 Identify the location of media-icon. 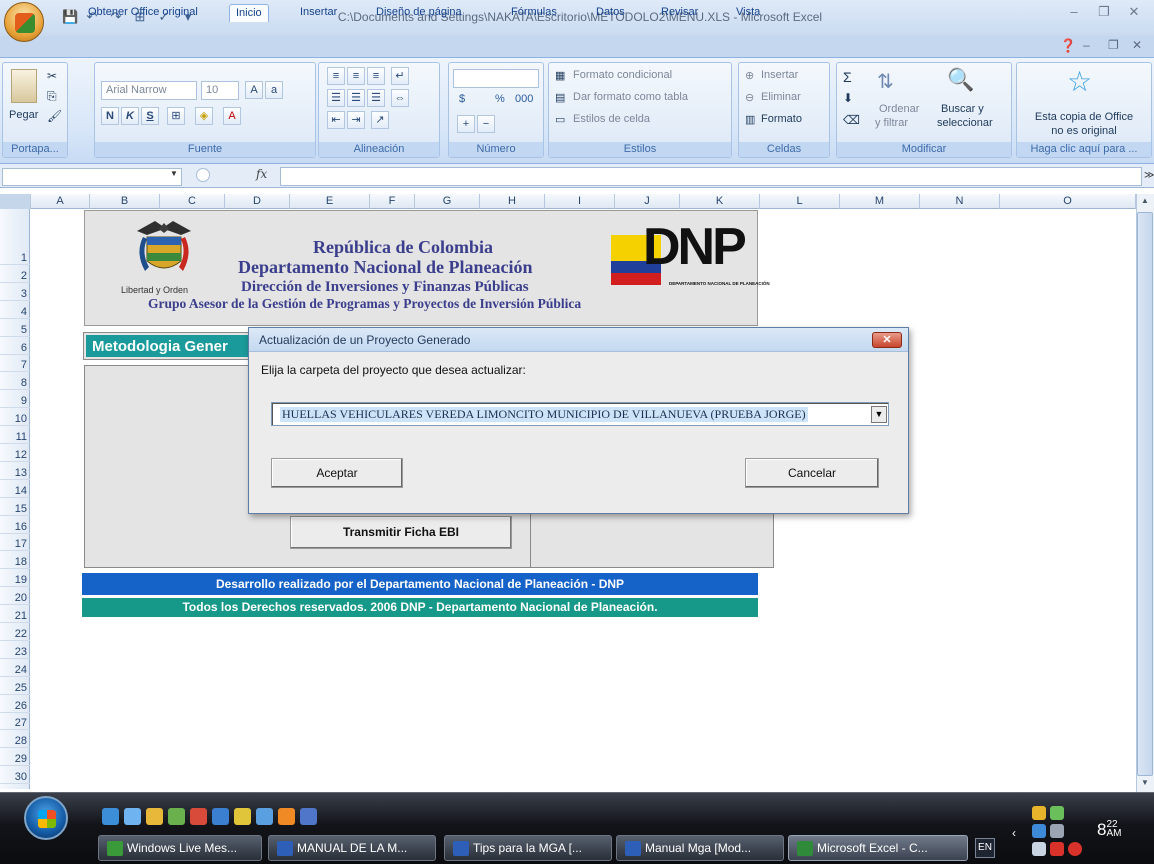
(198, 816).